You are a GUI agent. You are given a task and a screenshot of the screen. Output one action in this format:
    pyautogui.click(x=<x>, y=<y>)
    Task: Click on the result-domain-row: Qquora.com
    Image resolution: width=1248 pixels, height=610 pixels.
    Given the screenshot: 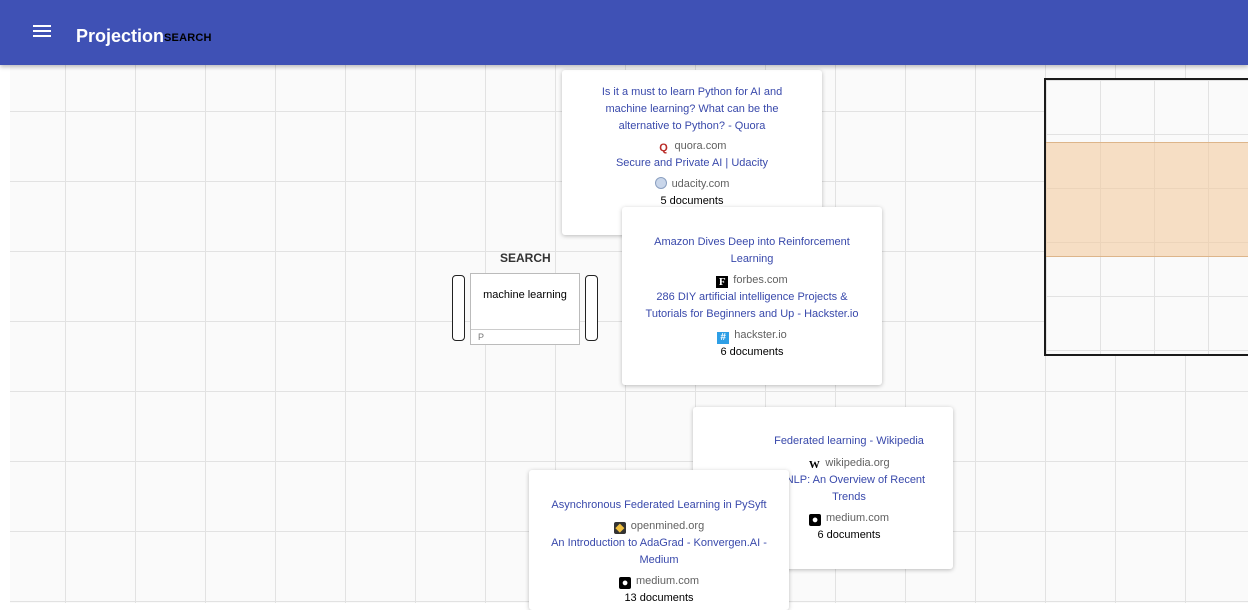 What is the action you would take?
    pyautogui.click(x=692, y=146)
    